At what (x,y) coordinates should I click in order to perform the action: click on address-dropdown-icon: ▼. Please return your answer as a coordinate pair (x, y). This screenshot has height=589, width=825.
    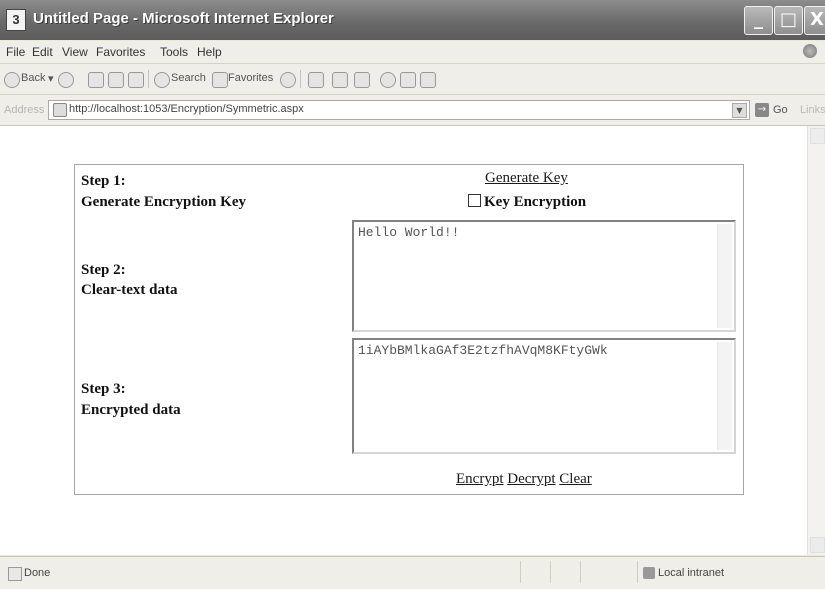
    Looking at the image, I should click on (739, 110).